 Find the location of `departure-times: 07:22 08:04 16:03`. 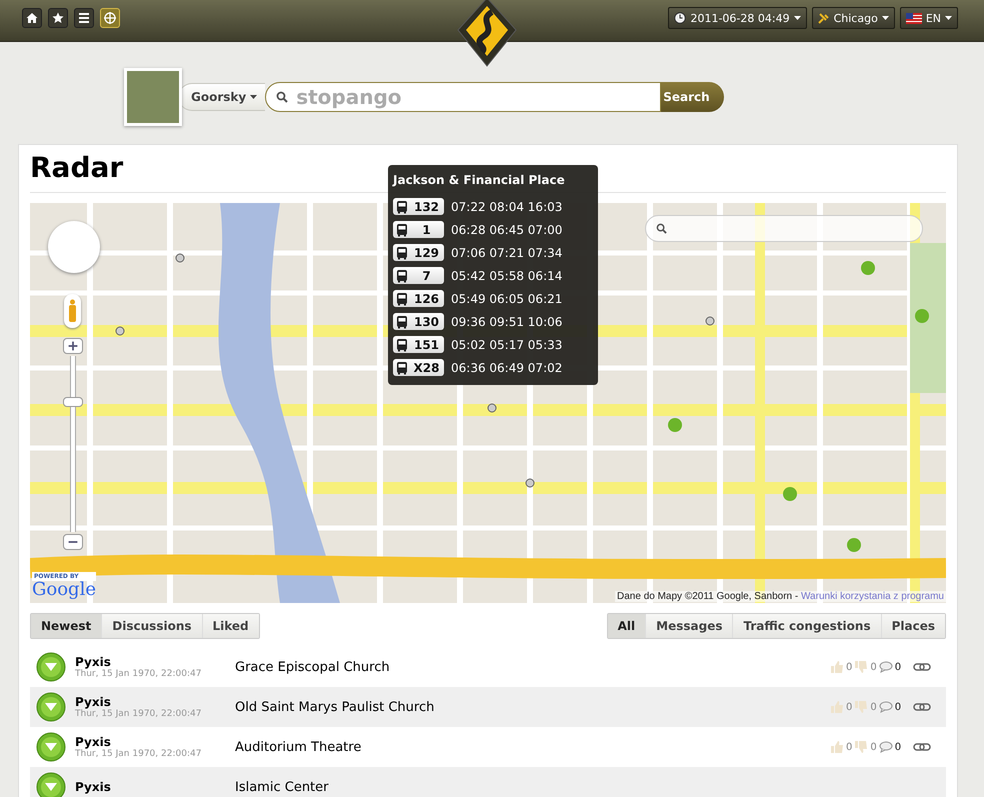

departure-times: 07:22 08:04 16:03 is located at coordinates (506, 207).